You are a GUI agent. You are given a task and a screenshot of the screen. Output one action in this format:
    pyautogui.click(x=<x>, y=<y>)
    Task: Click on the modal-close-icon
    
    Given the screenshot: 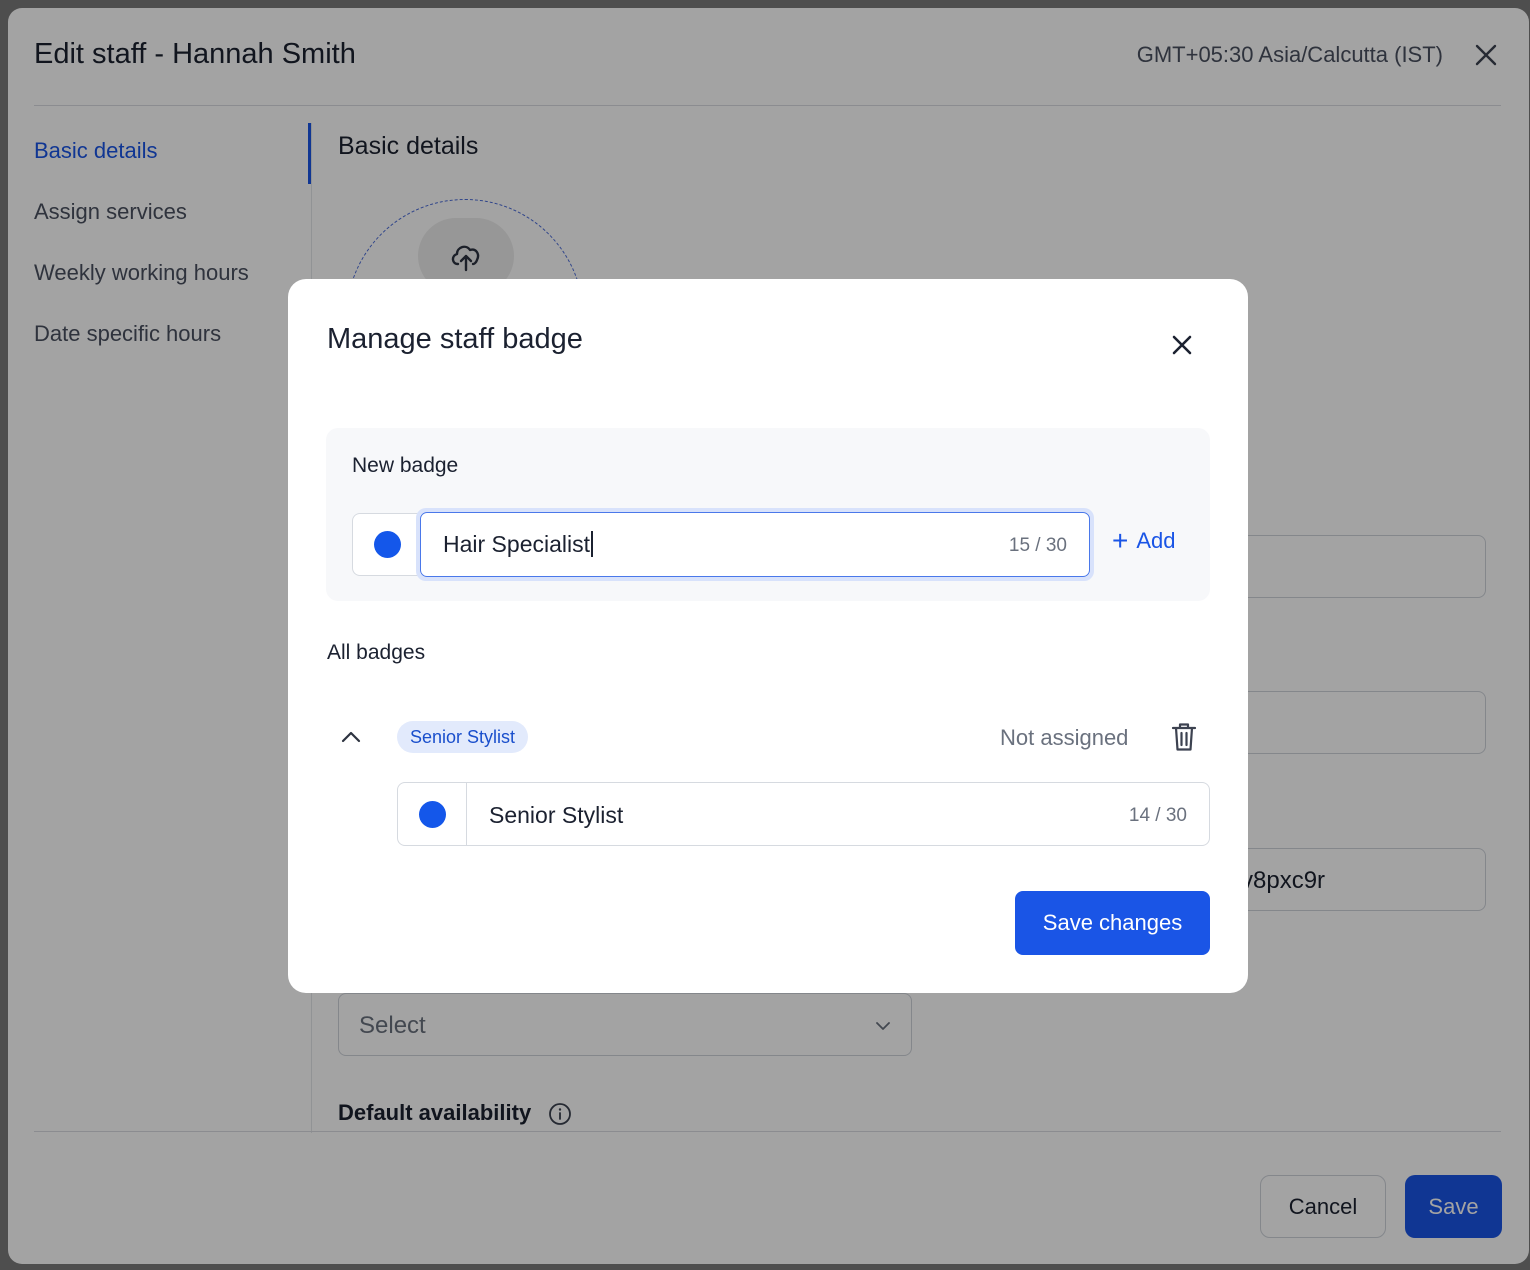 What is the action you would take?
    pyautogui.click(x=1182, y=345)
    